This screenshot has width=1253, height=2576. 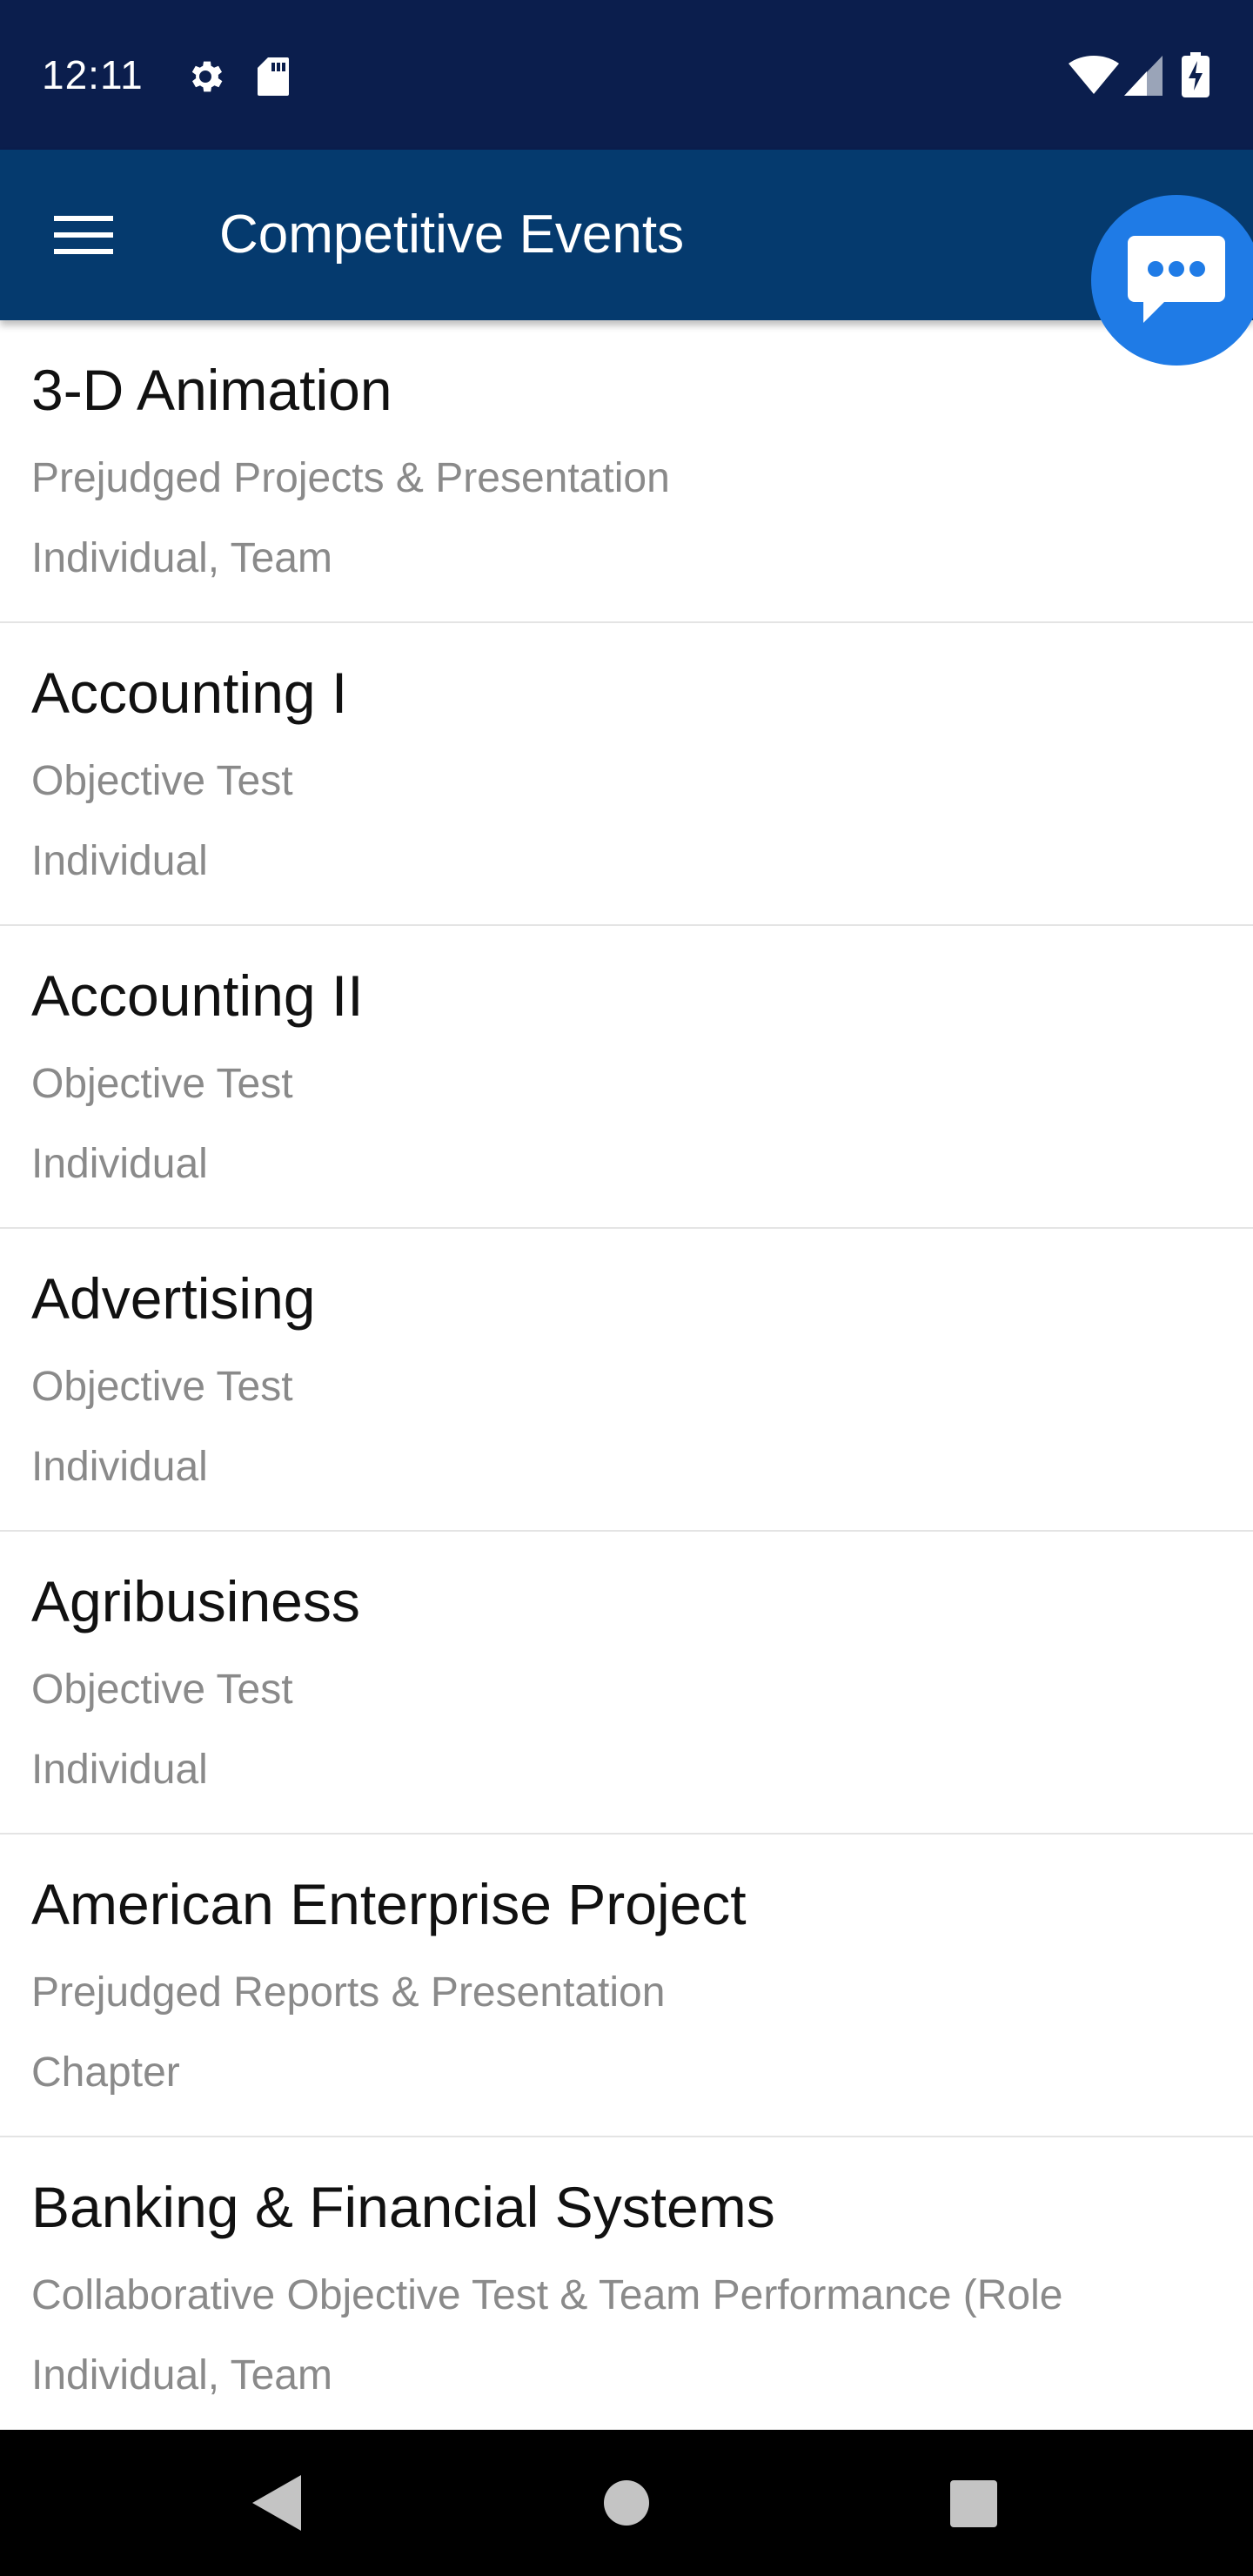 I want to click on hamburger-menu-icon, so click(x=83, y=235).